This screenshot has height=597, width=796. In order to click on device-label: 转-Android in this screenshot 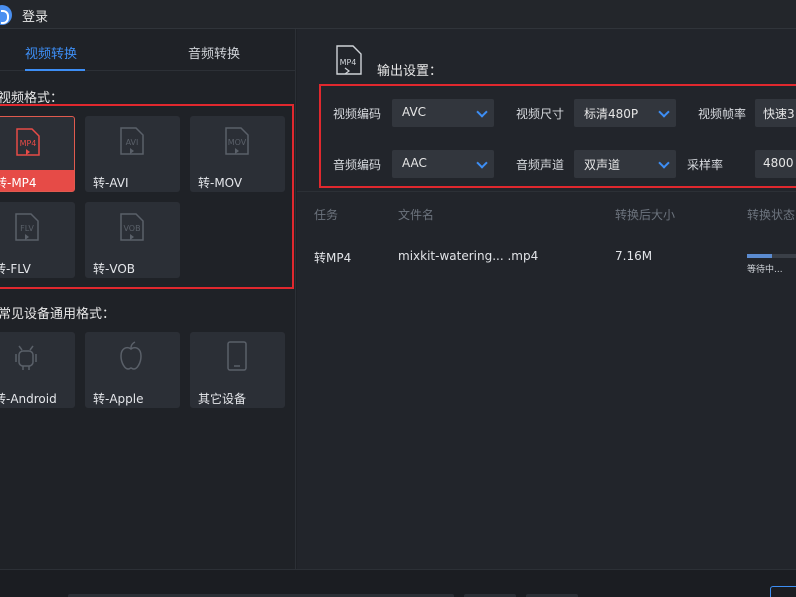, I will do `click(28, 399)`.